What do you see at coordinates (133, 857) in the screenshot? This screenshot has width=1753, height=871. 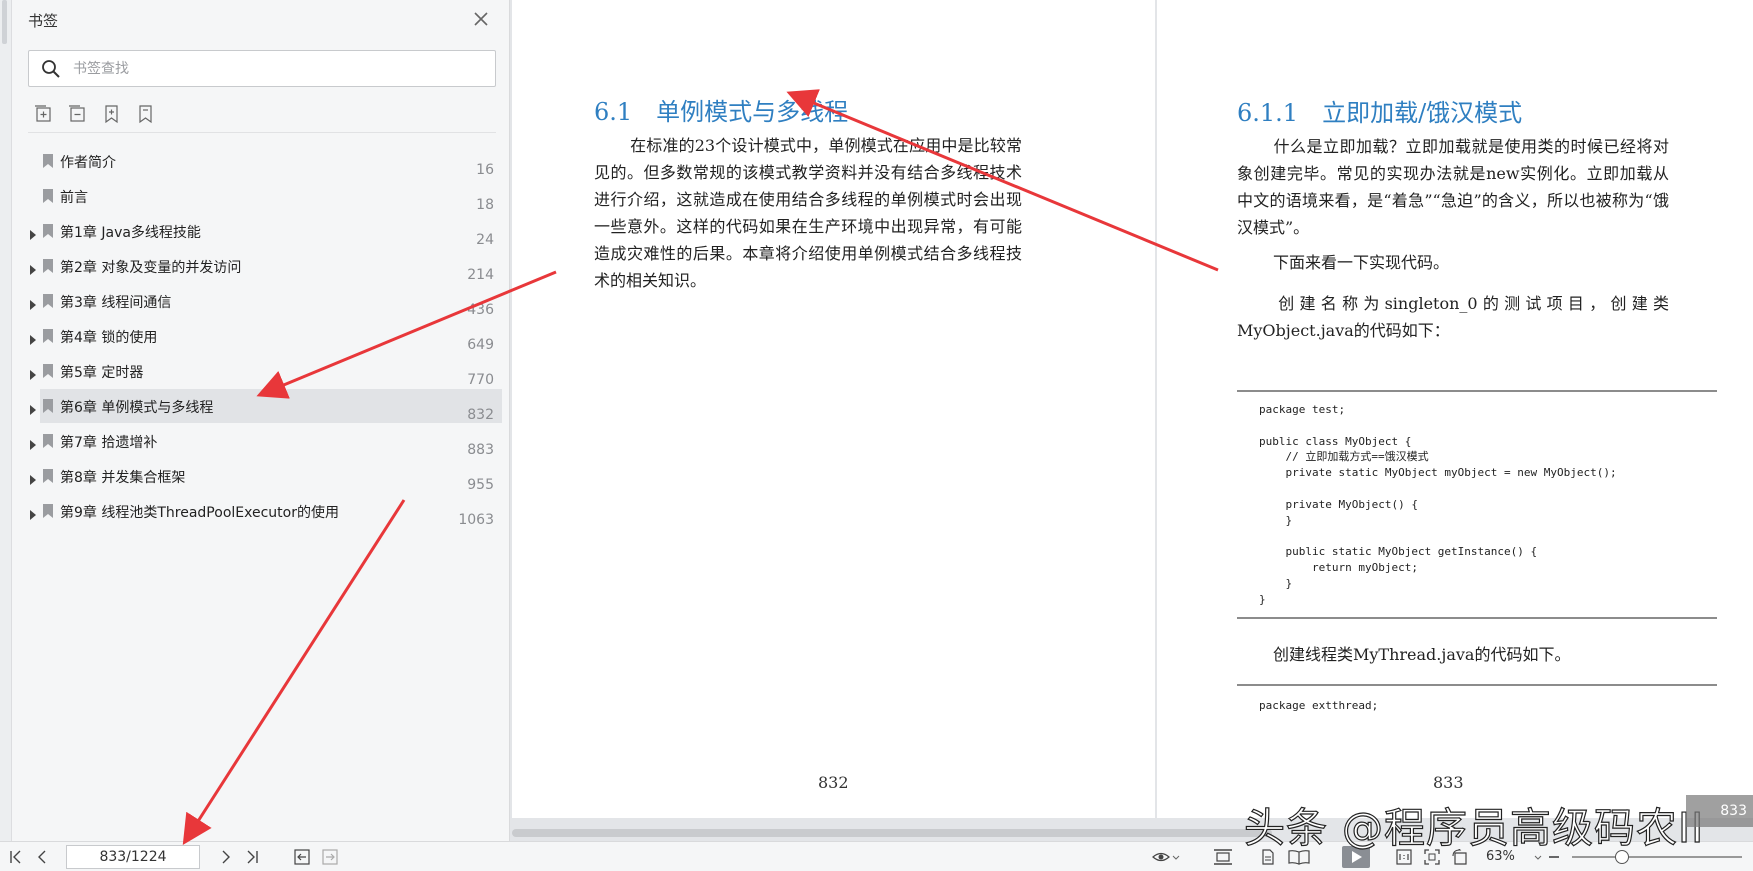 I see `page-number-input` at bounding box center [133, 857].